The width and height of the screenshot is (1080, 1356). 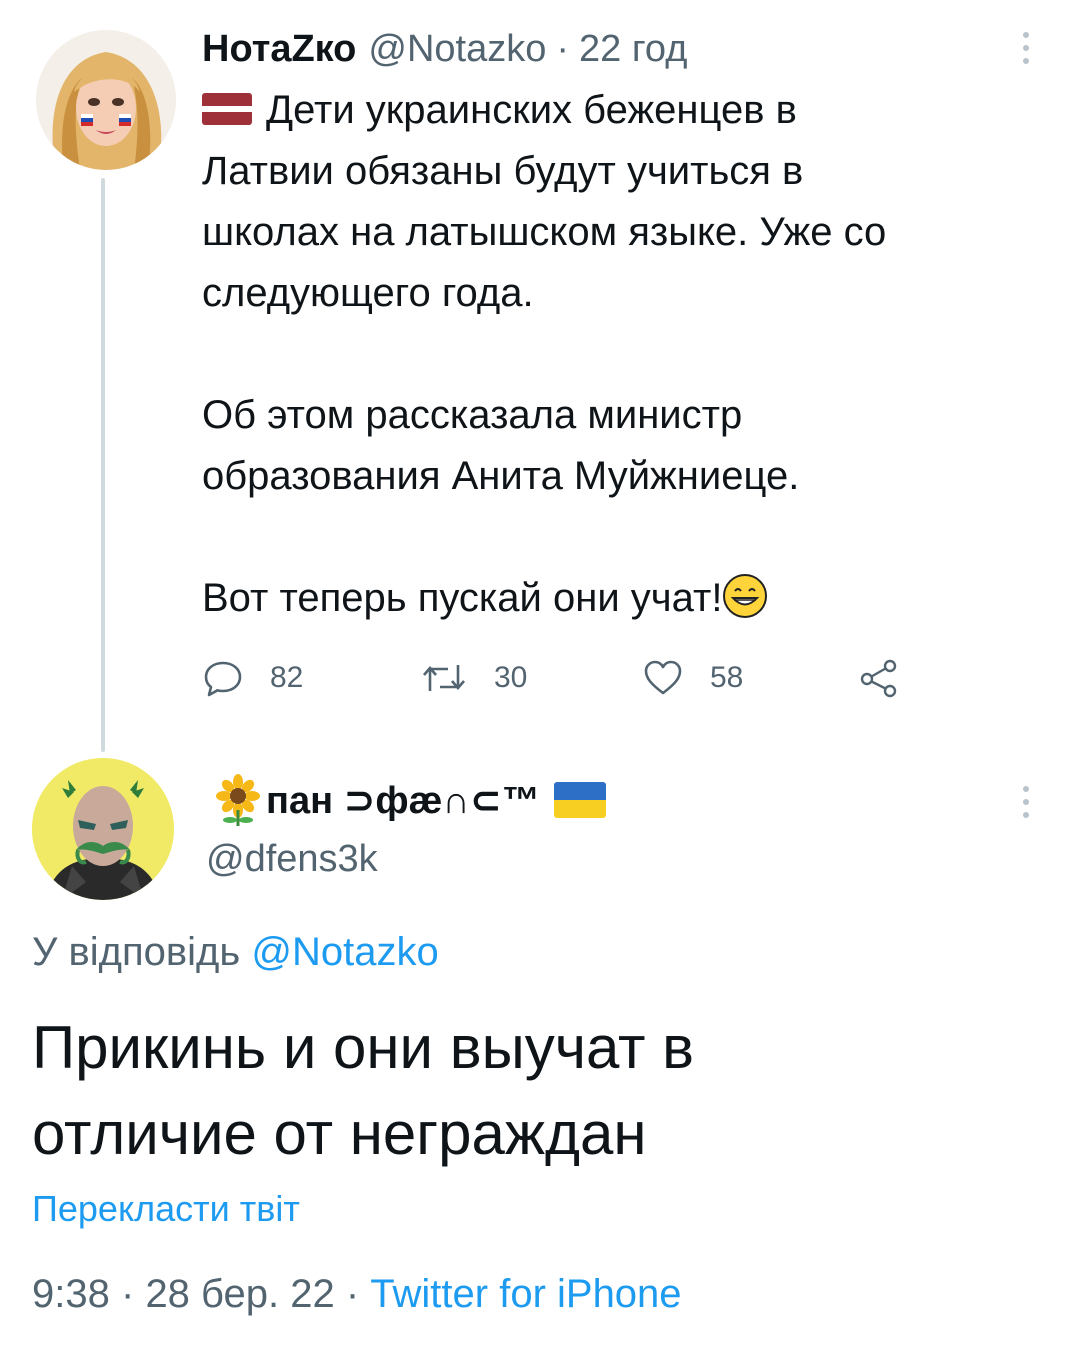 I want to click on tweet-line: следующего года., so click(x=368, y=293).